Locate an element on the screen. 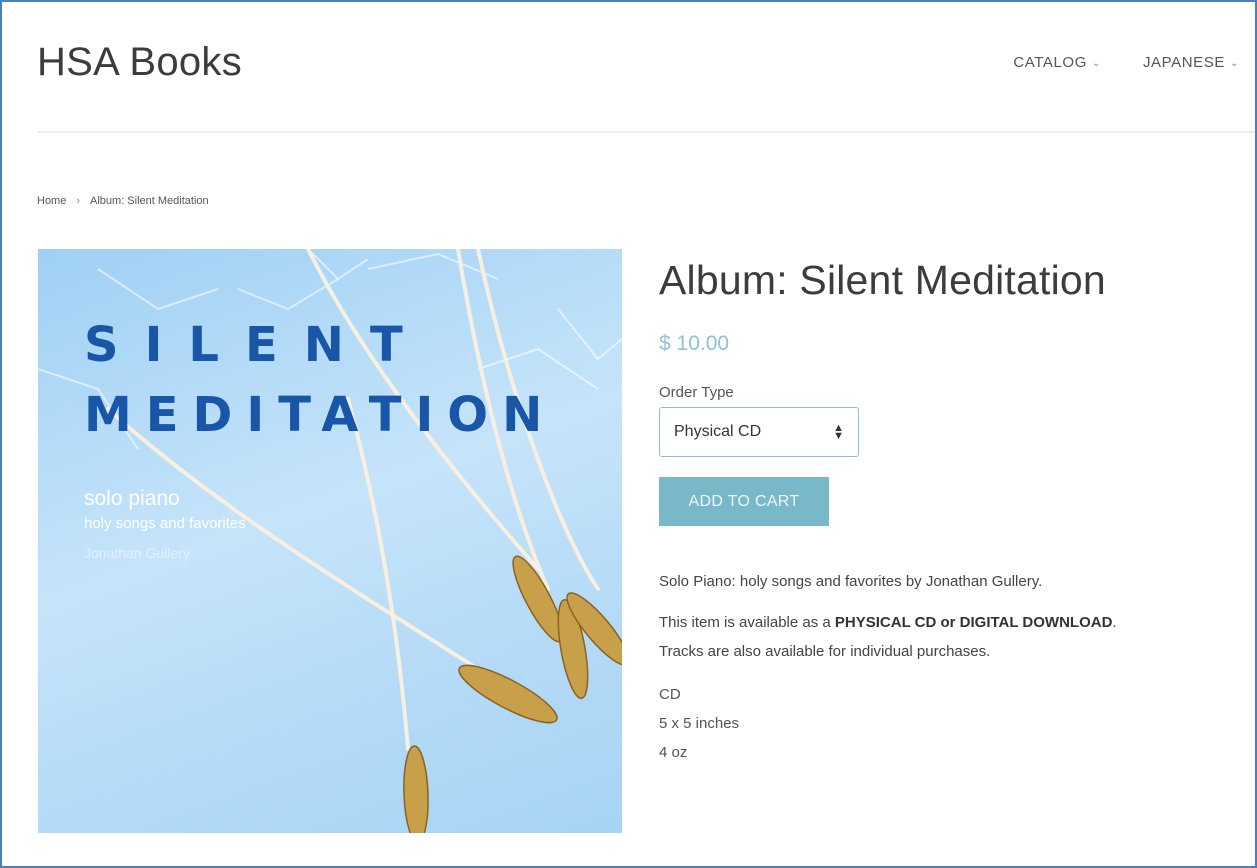 The height and width of the screenshot is (868, 1257). main-nav: CATALOG ⌄ JAPANESE ⌄ is located at coordinates (1126, 62).